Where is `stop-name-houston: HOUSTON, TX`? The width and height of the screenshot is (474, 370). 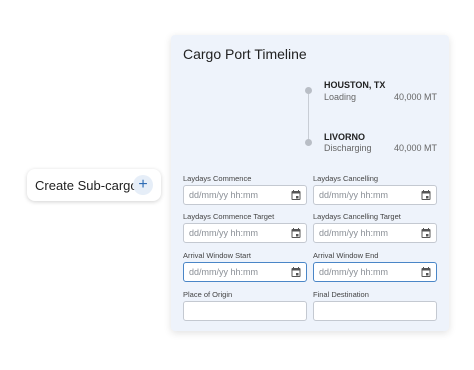
stop-name-houston: HOUSTON, TX is located at coordinates (355, 85).